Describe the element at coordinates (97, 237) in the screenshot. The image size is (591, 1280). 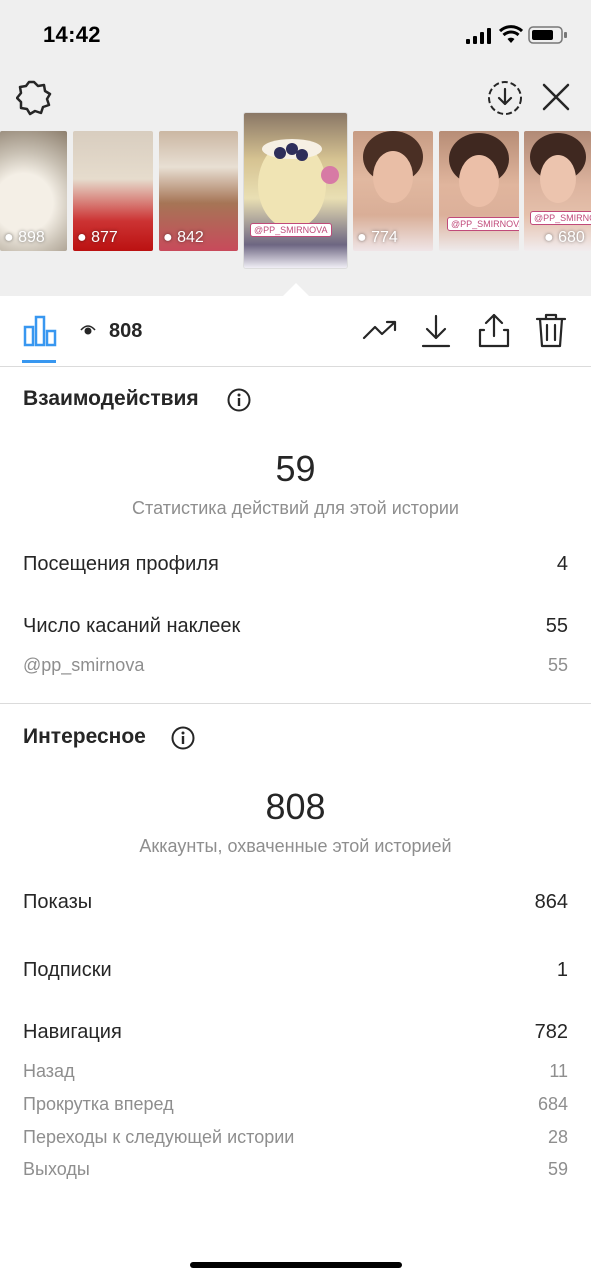
I see `thumbnail-view-count: ● 877` at that location.